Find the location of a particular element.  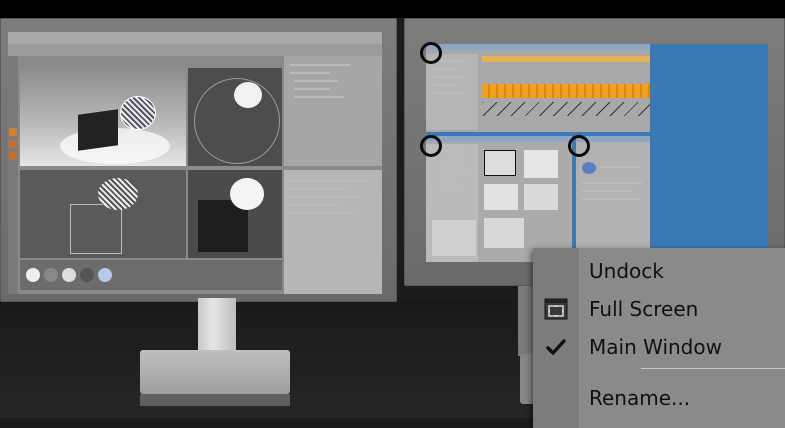

wire-cube is located at coordinates (96, 229).